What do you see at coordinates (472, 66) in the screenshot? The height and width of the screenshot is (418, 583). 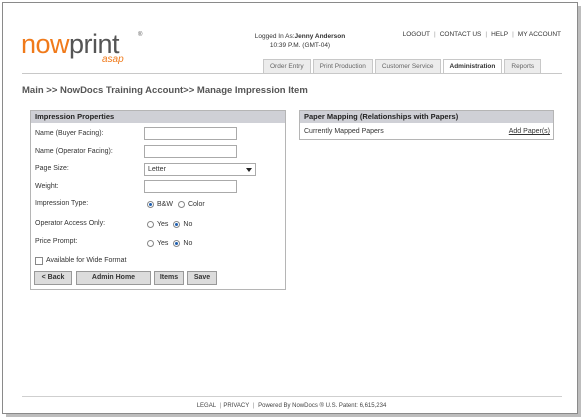 I see `tab-administration: Administration` at bounding box center [472, 66].